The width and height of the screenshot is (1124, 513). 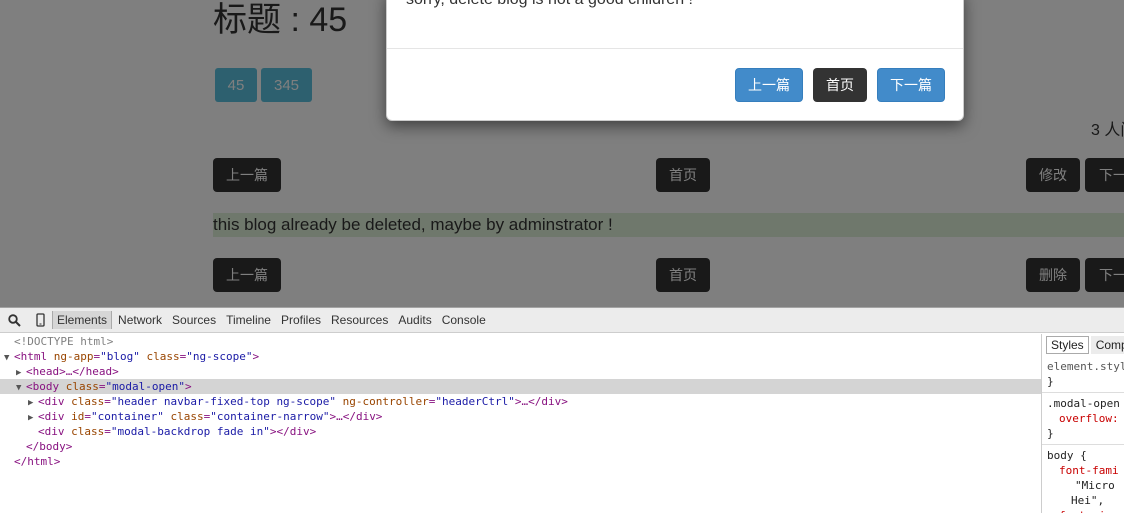 I want to click on tab-computed: Comp, so click(x=1107, y=345).